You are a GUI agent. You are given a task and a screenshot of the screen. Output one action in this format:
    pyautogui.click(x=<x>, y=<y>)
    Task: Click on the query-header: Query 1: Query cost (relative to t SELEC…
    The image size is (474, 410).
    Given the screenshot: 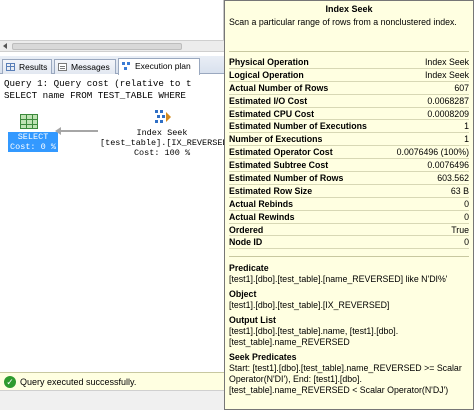 What is the action you would take?
    pyautogui.click(x=114, y=90)
    